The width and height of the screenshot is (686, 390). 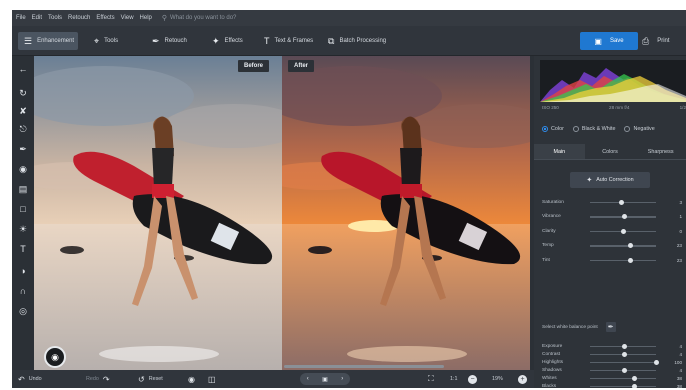 I want to click on frame-icon: □, so click(x=23, y=209).